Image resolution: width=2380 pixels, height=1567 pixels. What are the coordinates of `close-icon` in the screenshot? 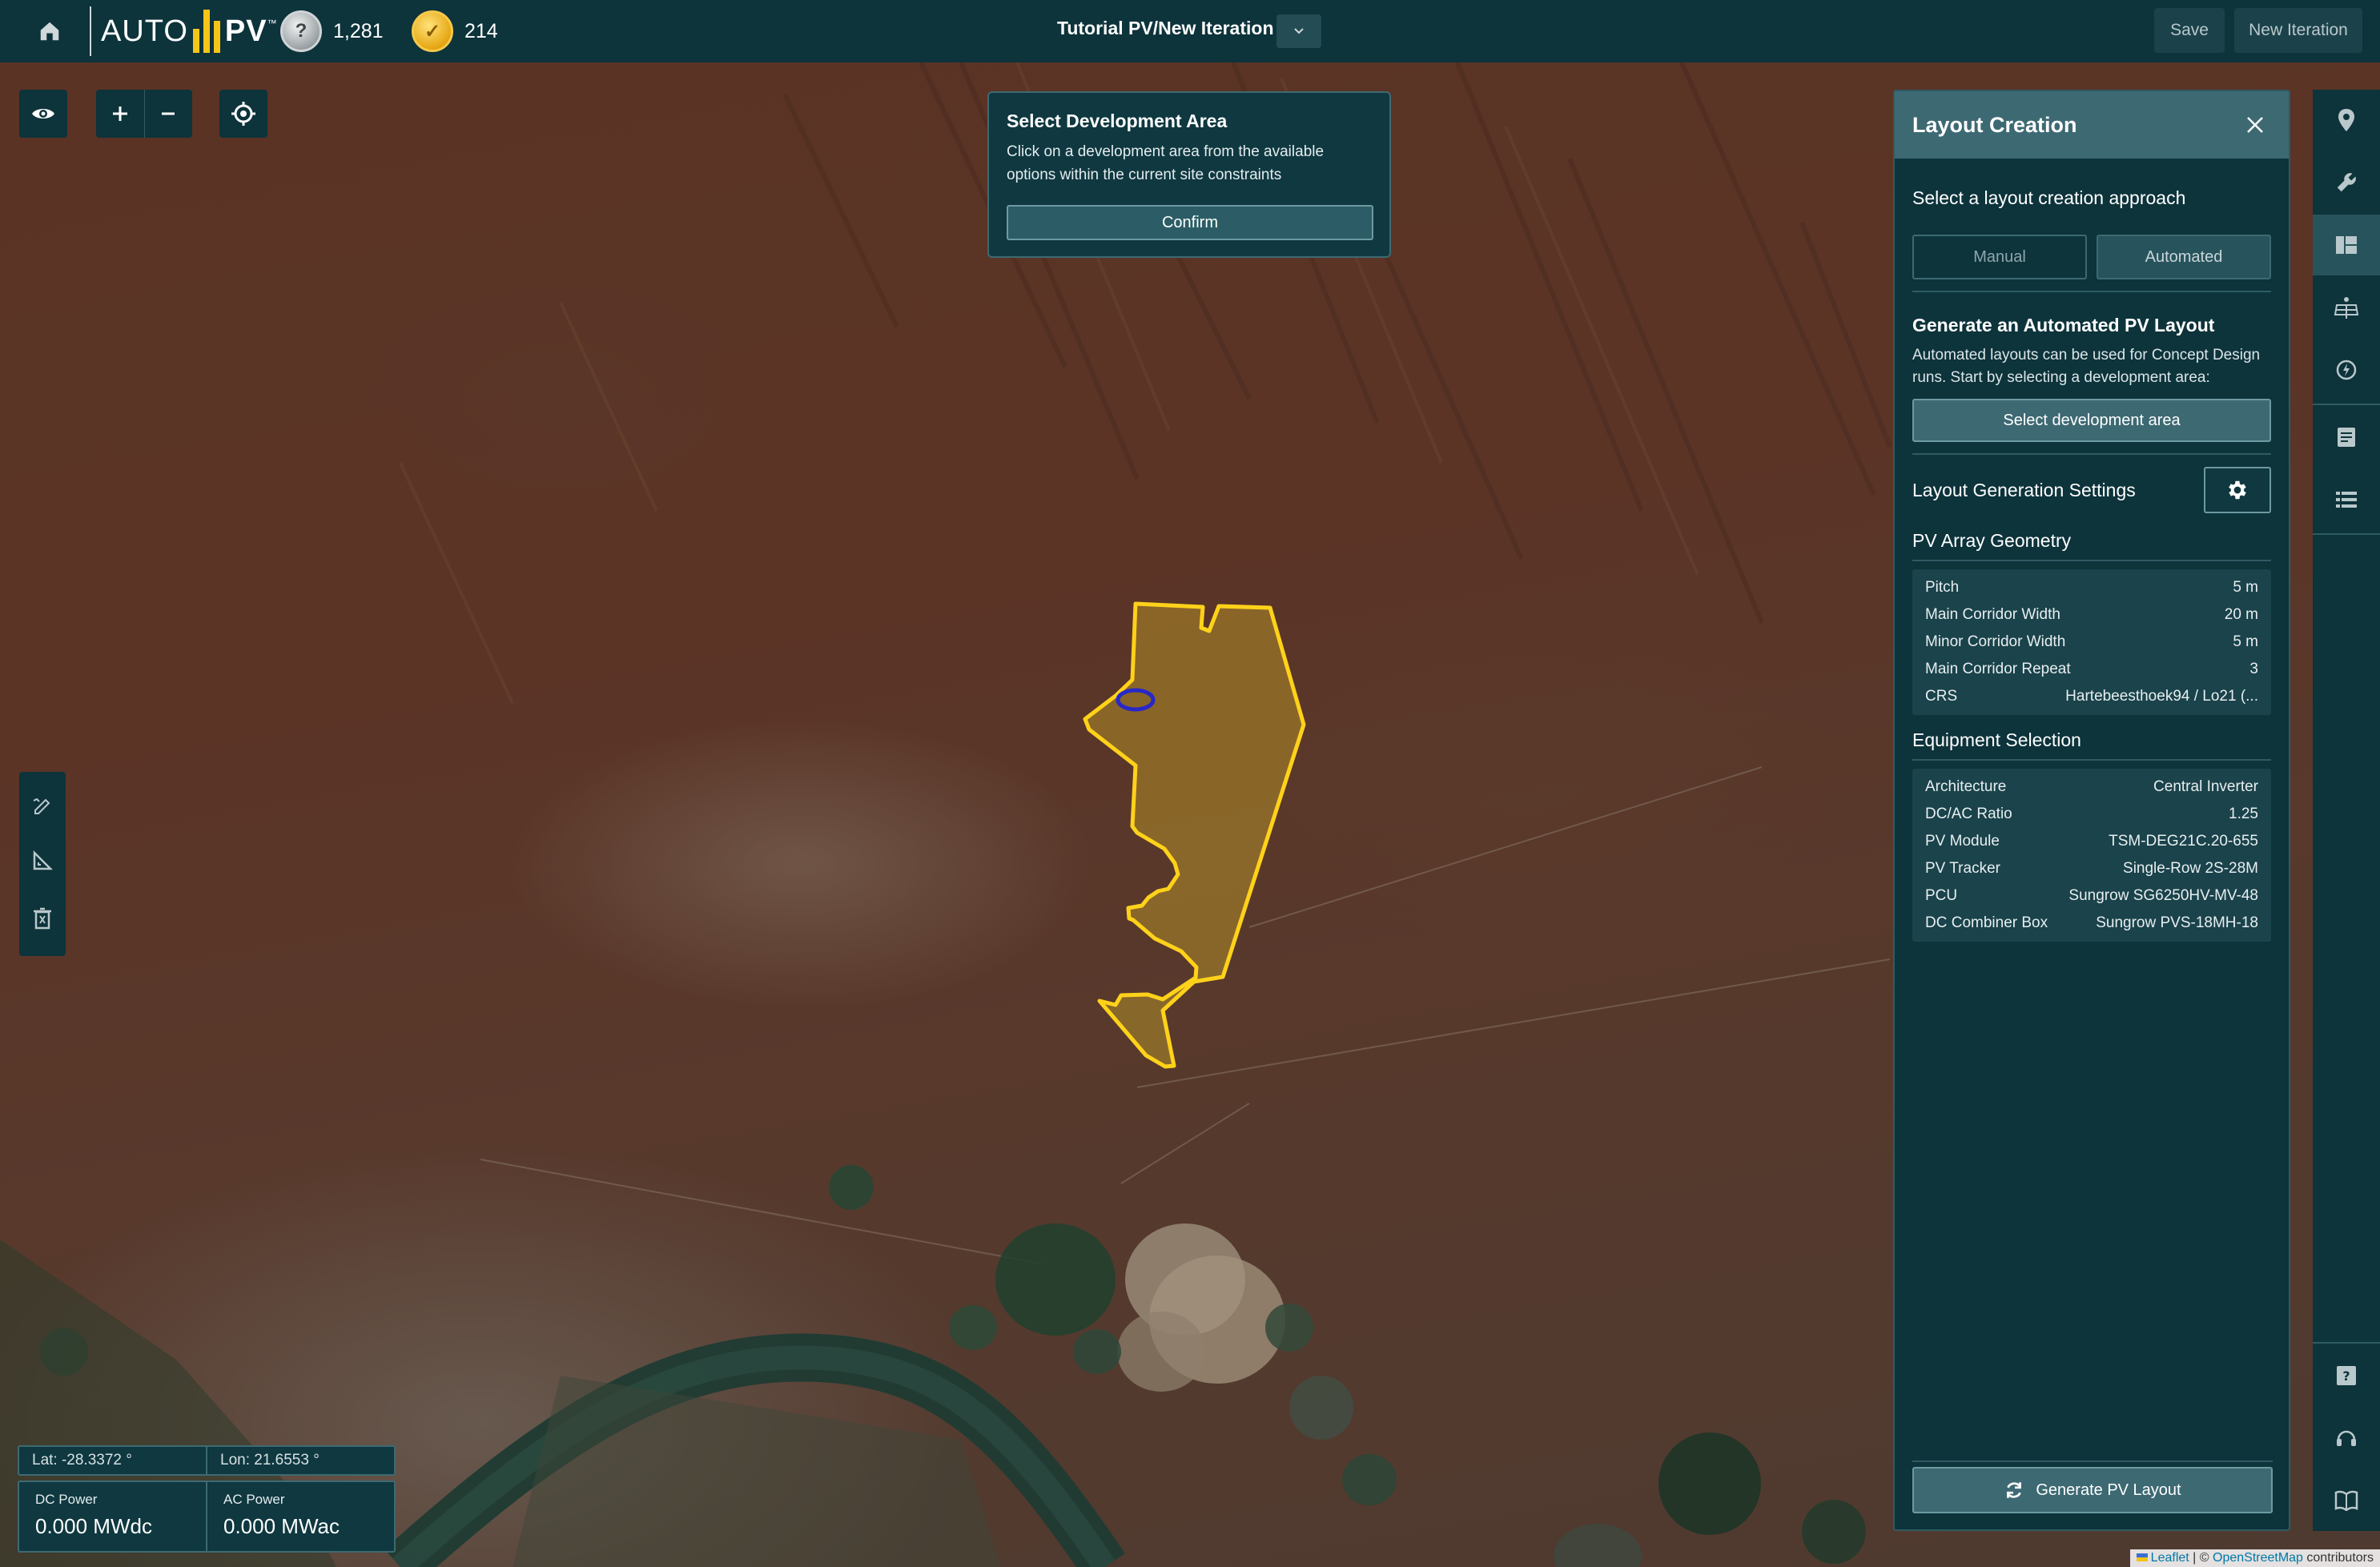 It's located at (2255, 125).